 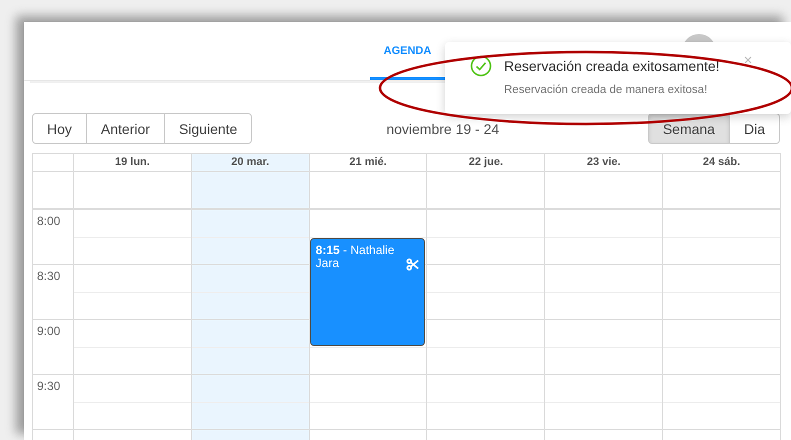 I want to click on event-text: 8:15 - Nathalie Jara, so click(x=356, y=257).